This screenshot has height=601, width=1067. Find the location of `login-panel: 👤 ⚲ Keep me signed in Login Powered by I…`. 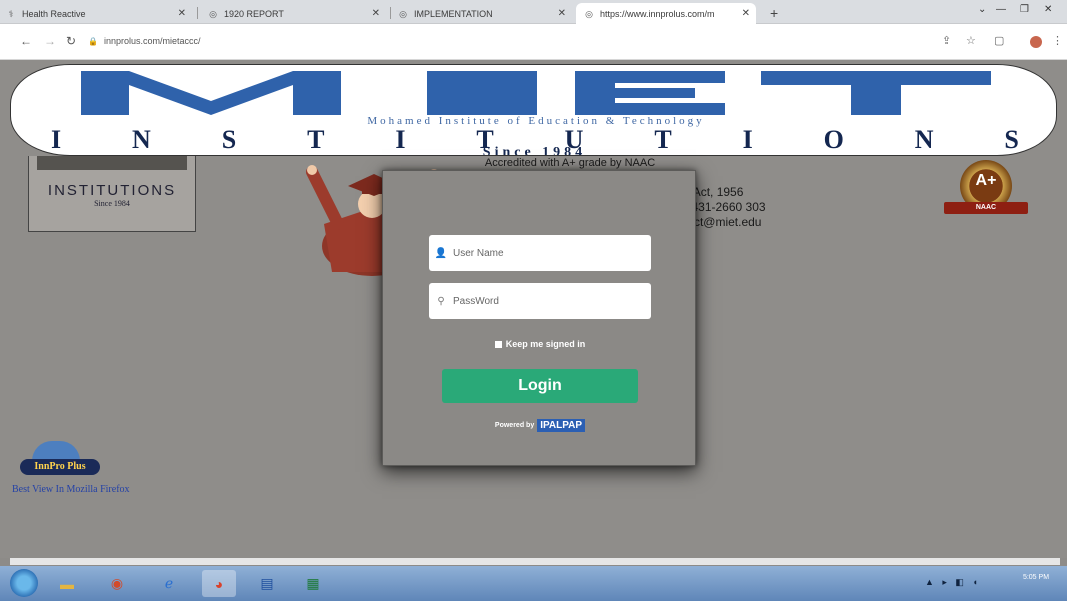

login-panel: 👤 ⚲ Keep me signed in Login Powered by I… is located at coordinates (539, 318).